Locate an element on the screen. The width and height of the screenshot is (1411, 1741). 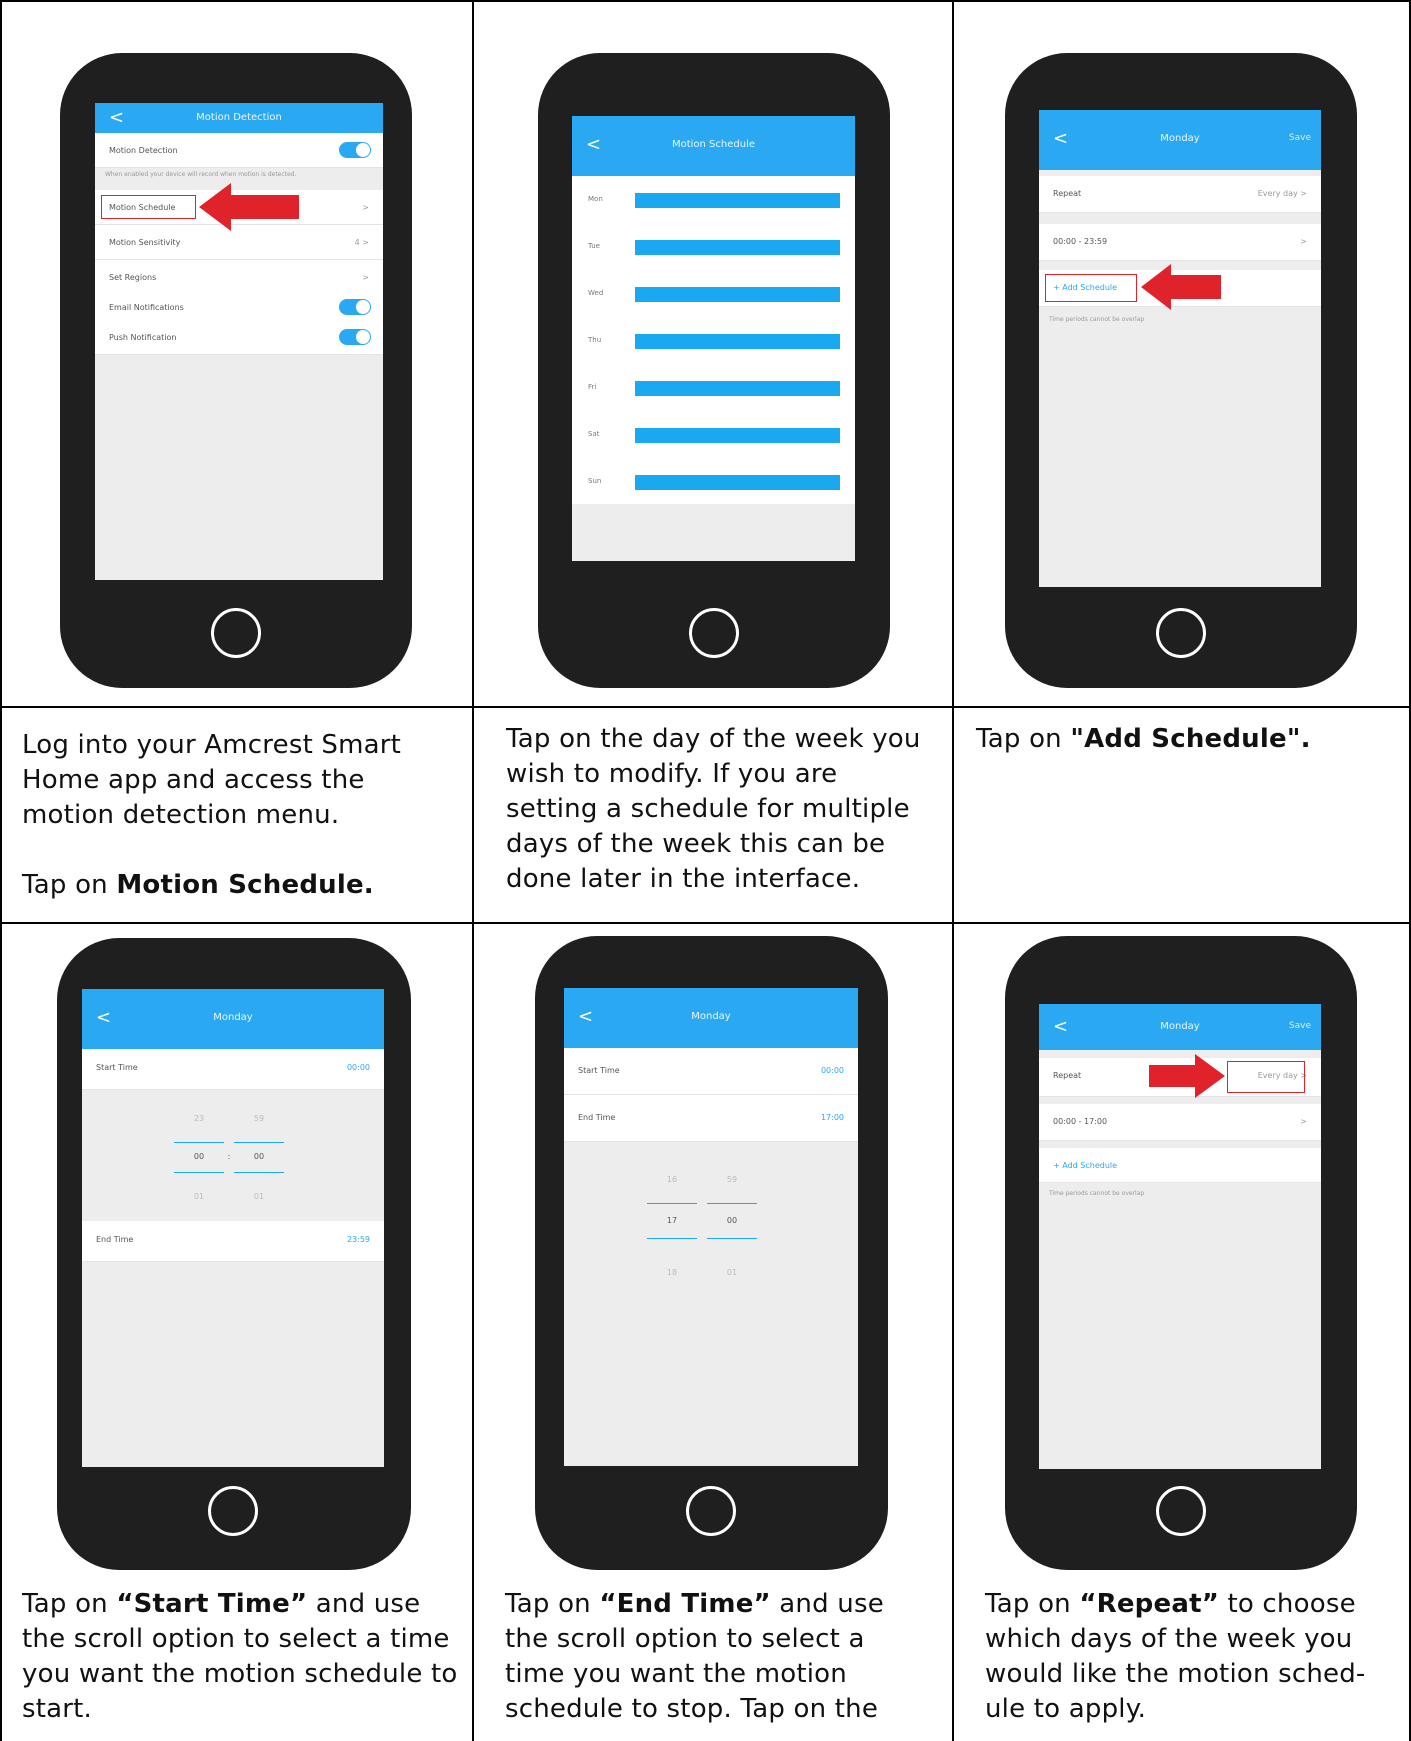
day-label-sat: Sat is located at coordinates (593, 434).